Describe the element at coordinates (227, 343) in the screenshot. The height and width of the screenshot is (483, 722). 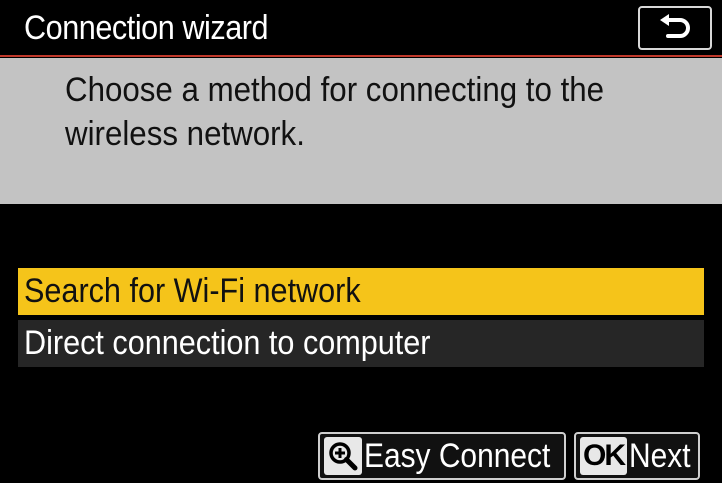
I see `menu-item-label: Direct connection to computer` at that location.